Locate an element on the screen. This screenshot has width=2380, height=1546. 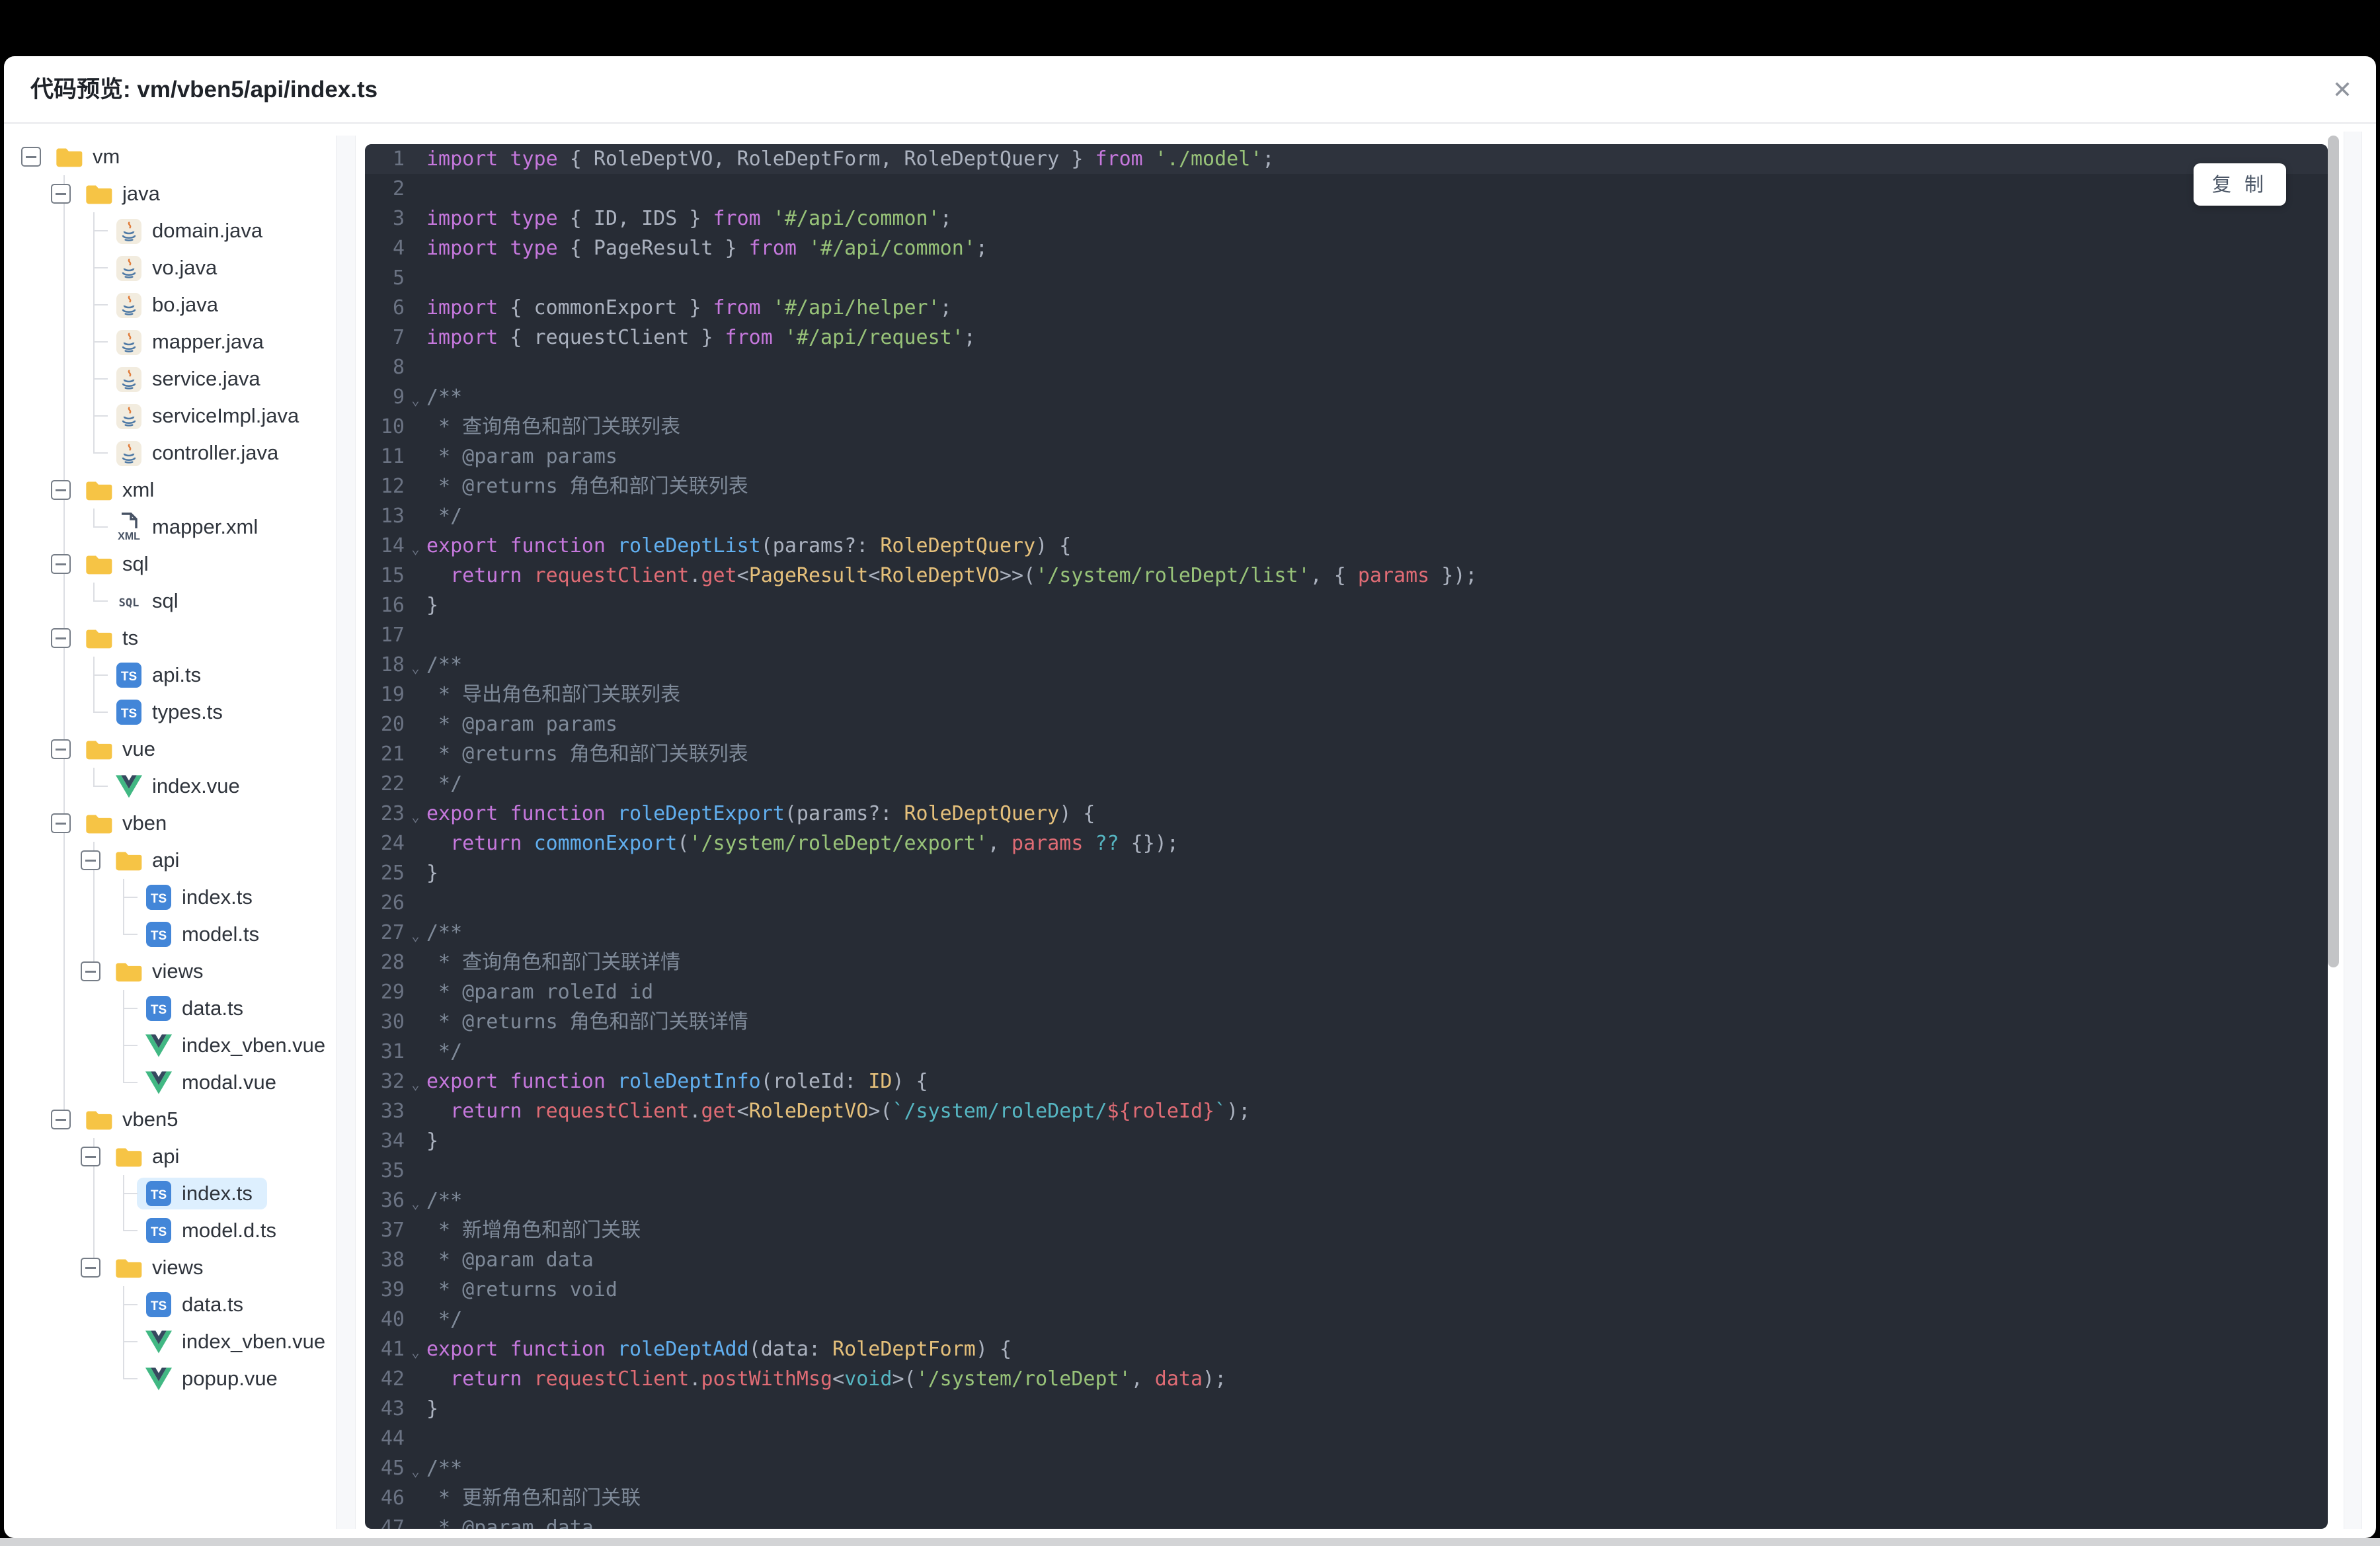
line-number: 4 is located at coordinates (398, 248).